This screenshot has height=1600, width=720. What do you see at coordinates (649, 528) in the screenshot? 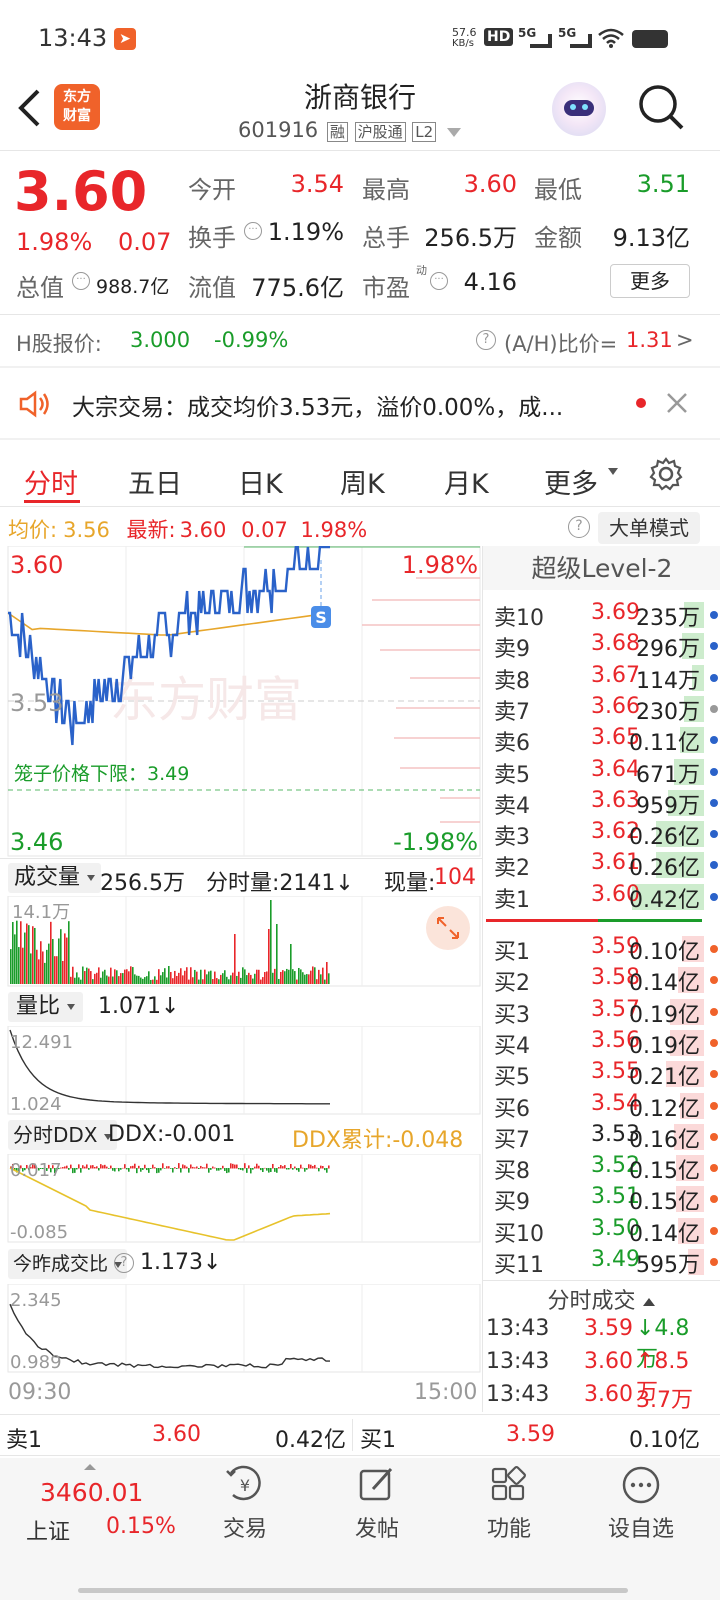
I see `big-order-mode-button: 大单模式` at bounding box center [649, 528].